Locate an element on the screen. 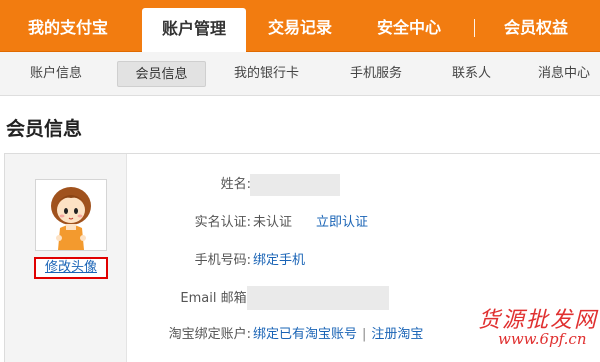 The image size is (600, 362). bind-phone-link: 绑定手机 is located at coordinates (279, 261).